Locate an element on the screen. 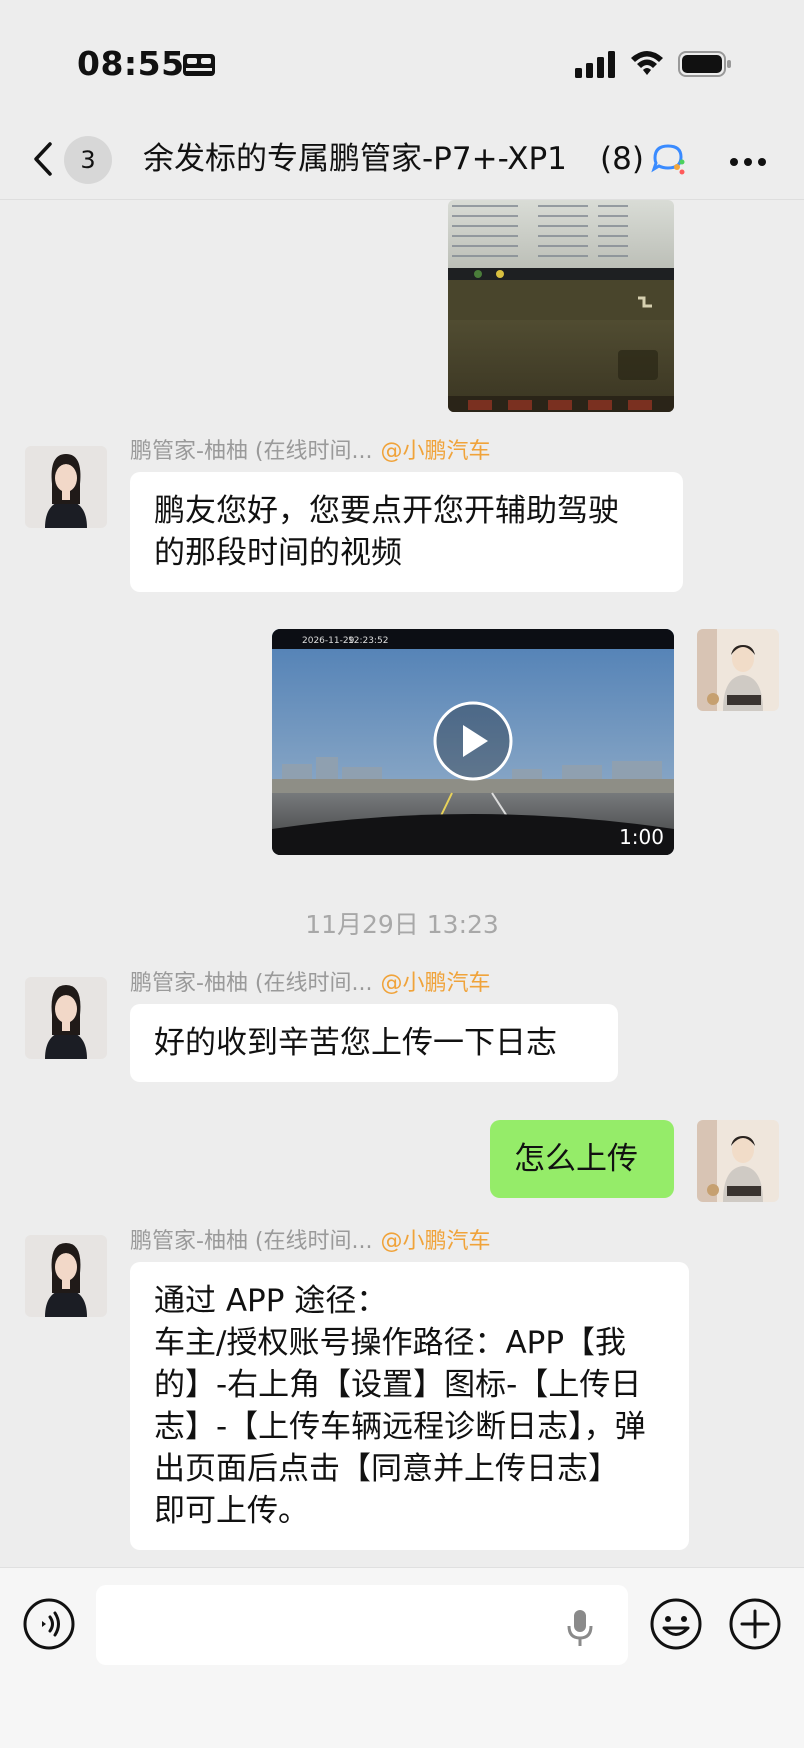 This screenshot has width=804, height=1748. more-options-icon is located at coordinates (748, 162).